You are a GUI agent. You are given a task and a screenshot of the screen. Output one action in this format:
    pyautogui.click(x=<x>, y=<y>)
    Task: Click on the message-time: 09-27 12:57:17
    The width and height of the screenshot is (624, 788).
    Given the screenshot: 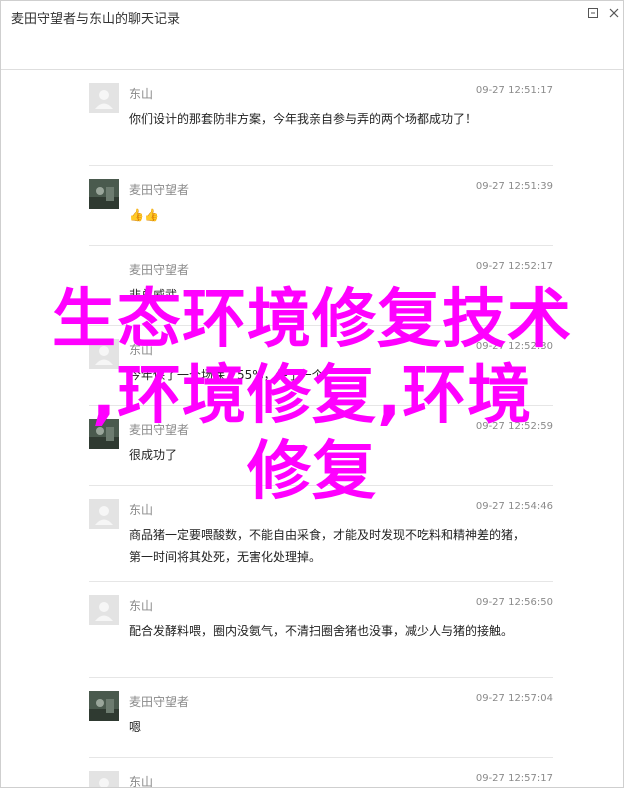 What is the action you would take?
    pyautogui.click(x=514, y=778)
    